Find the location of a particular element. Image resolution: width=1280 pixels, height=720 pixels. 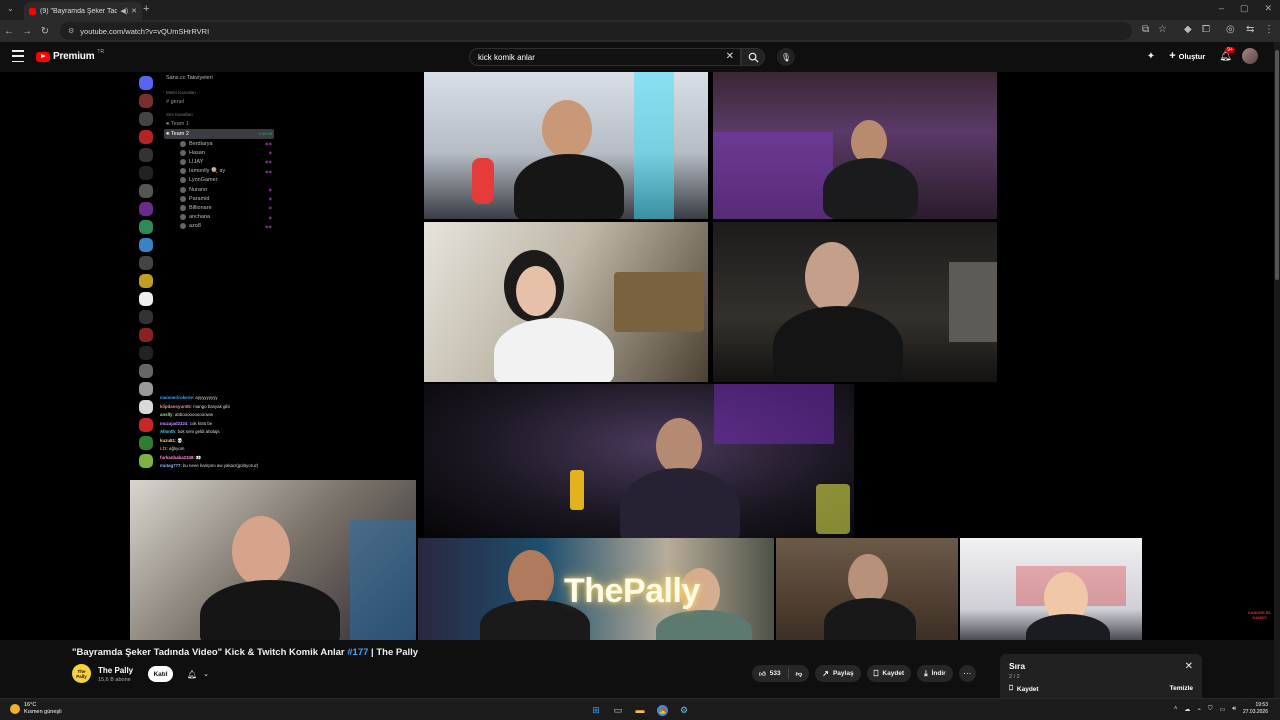

file-explorer-icon: ▬ is located at coordinates (640, 710).